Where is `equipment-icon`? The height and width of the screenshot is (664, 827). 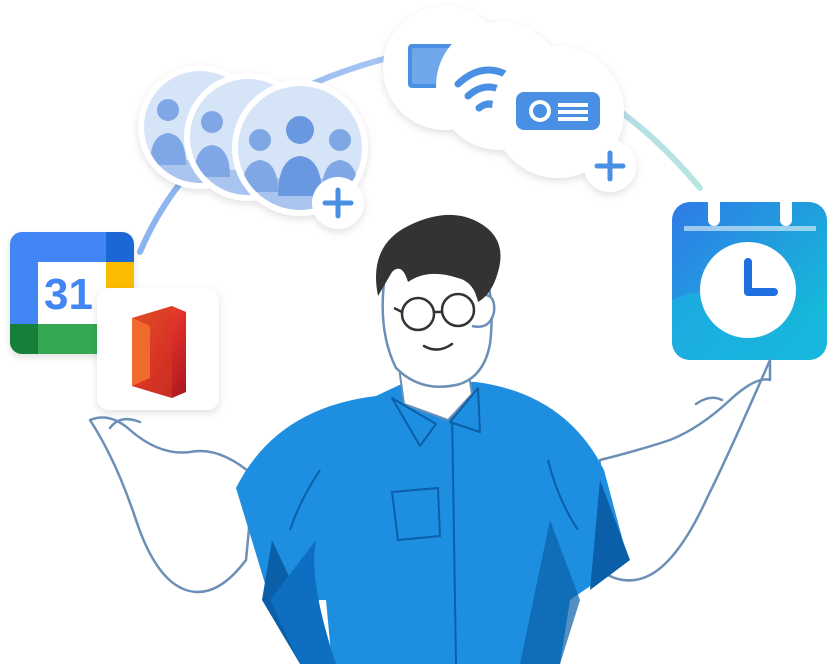
equipment-icon is located at coordinates (509, 99).